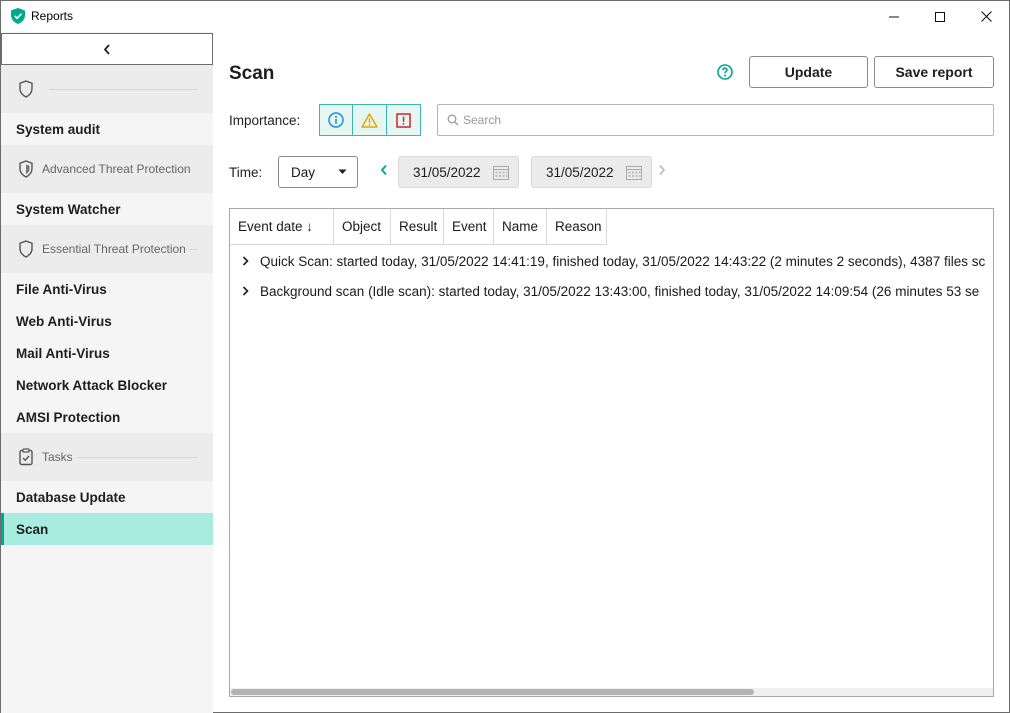  I want to click on horizontal-scrollbar, so click(611, 692).